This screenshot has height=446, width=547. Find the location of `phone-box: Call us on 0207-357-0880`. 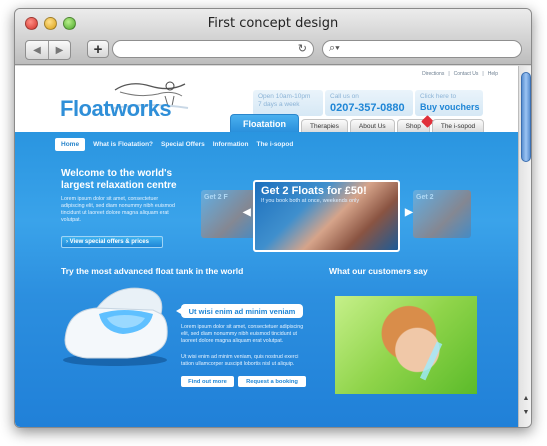

phone-box: Call us on 0207-357-0880 is located at coordinates (369, 103).